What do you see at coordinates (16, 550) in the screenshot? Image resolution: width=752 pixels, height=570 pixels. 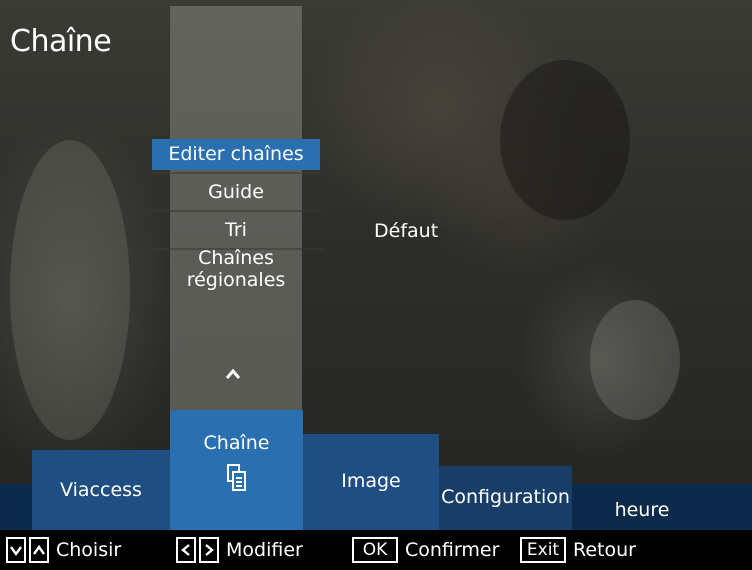 I see `arrow-down-key-icon` at bounding box center [16, 550].